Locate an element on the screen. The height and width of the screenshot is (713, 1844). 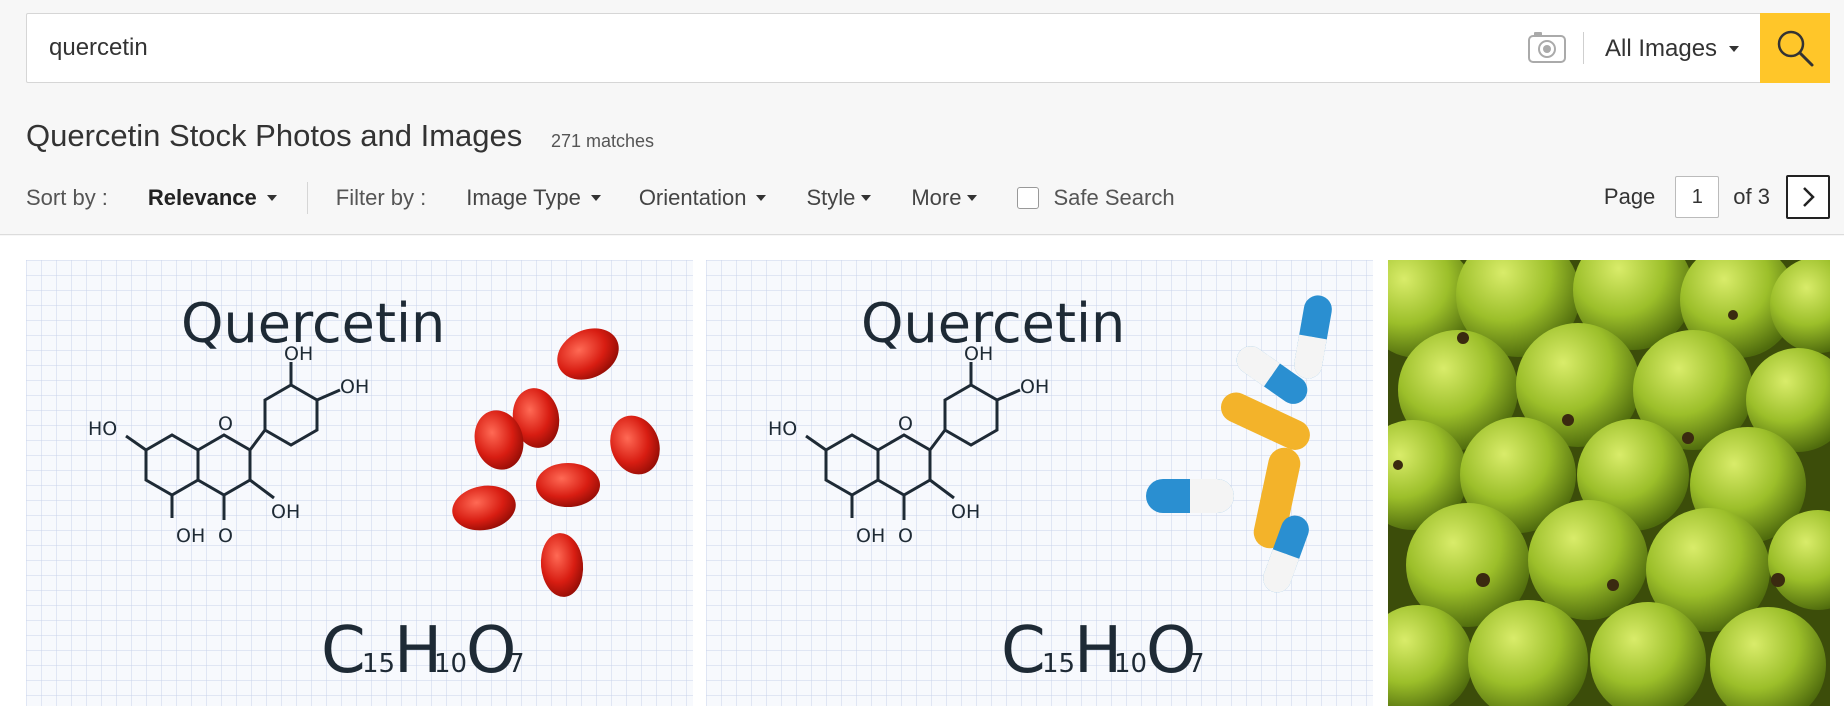
search-bar: All Images is located at coordinates (928, 48).